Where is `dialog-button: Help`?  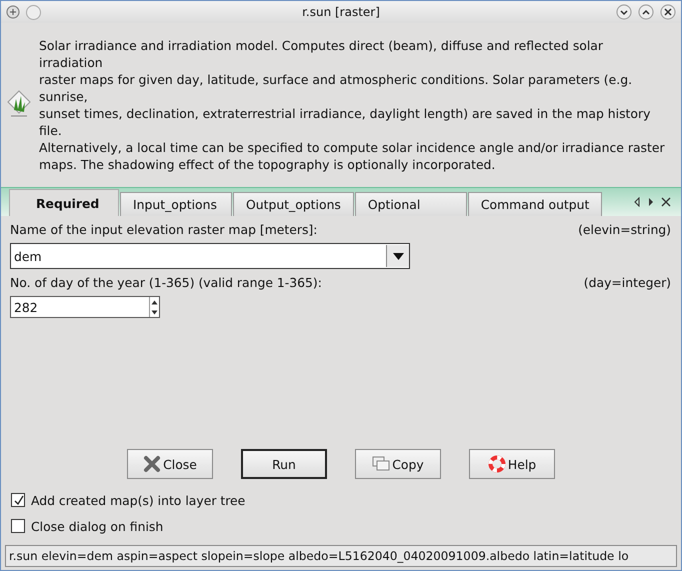
dialog-button: Help is located at coordinates (512, 464).